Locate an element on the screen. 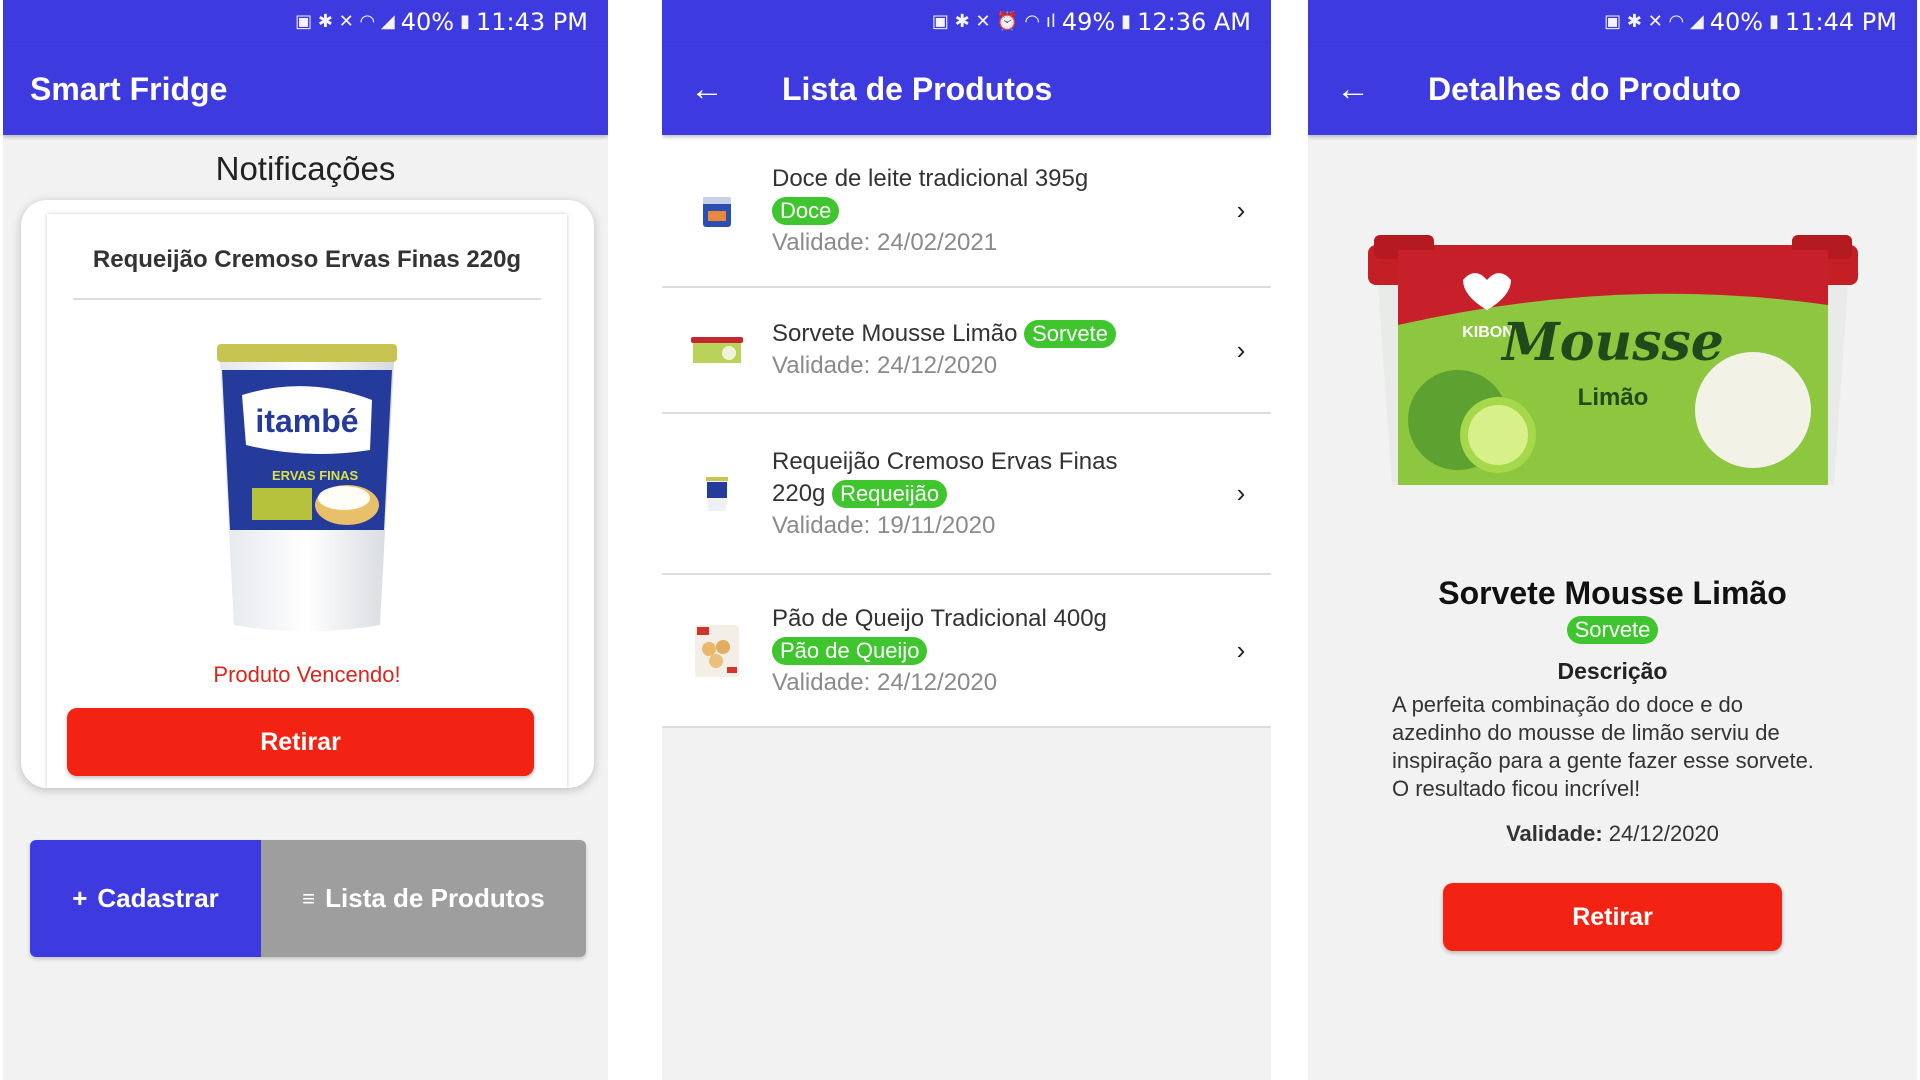 This screenshot has height=1080, width=1920. product-image: itambé ERVAS FINAS is located at coordinates (307, 490).